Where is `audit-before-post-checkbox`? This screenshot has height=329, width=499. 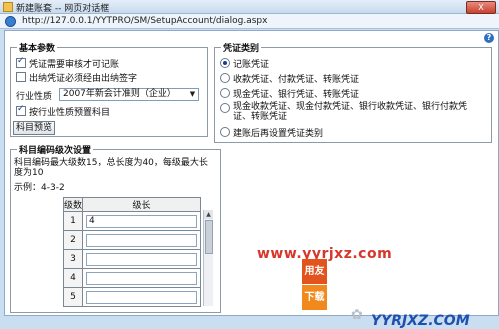
audit-before-post-checkbox is located at coordinates (21, 62).